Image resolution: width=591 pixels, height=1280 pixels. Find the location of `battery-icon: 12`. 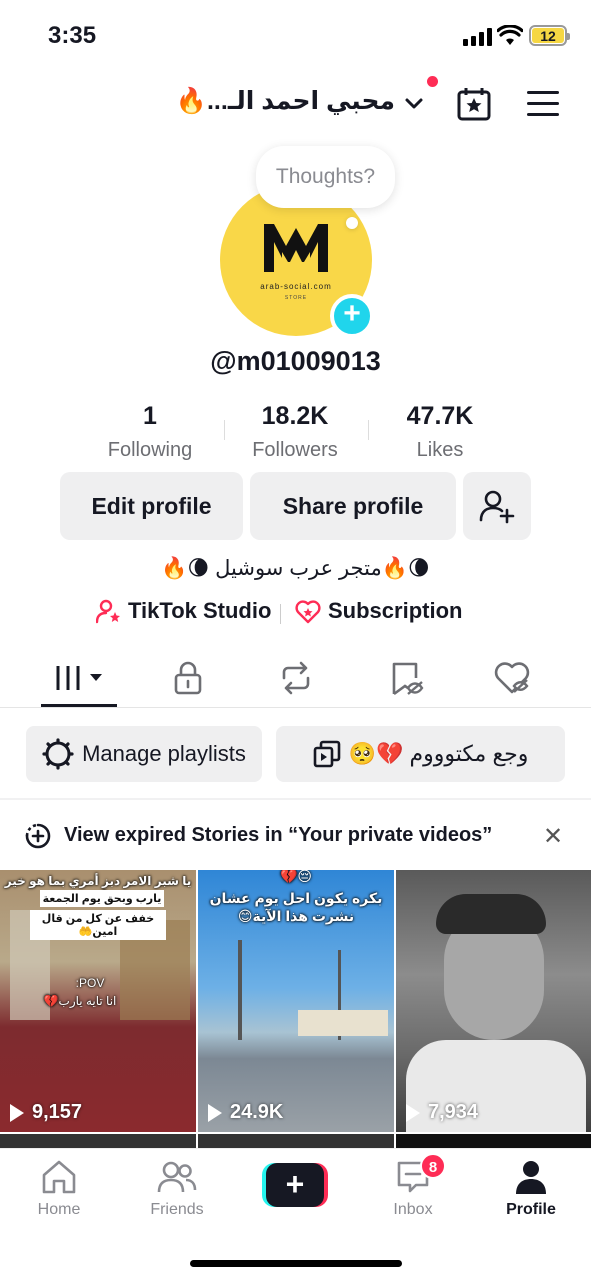

battery-icon: 12 is located at coordinates (549, 35).